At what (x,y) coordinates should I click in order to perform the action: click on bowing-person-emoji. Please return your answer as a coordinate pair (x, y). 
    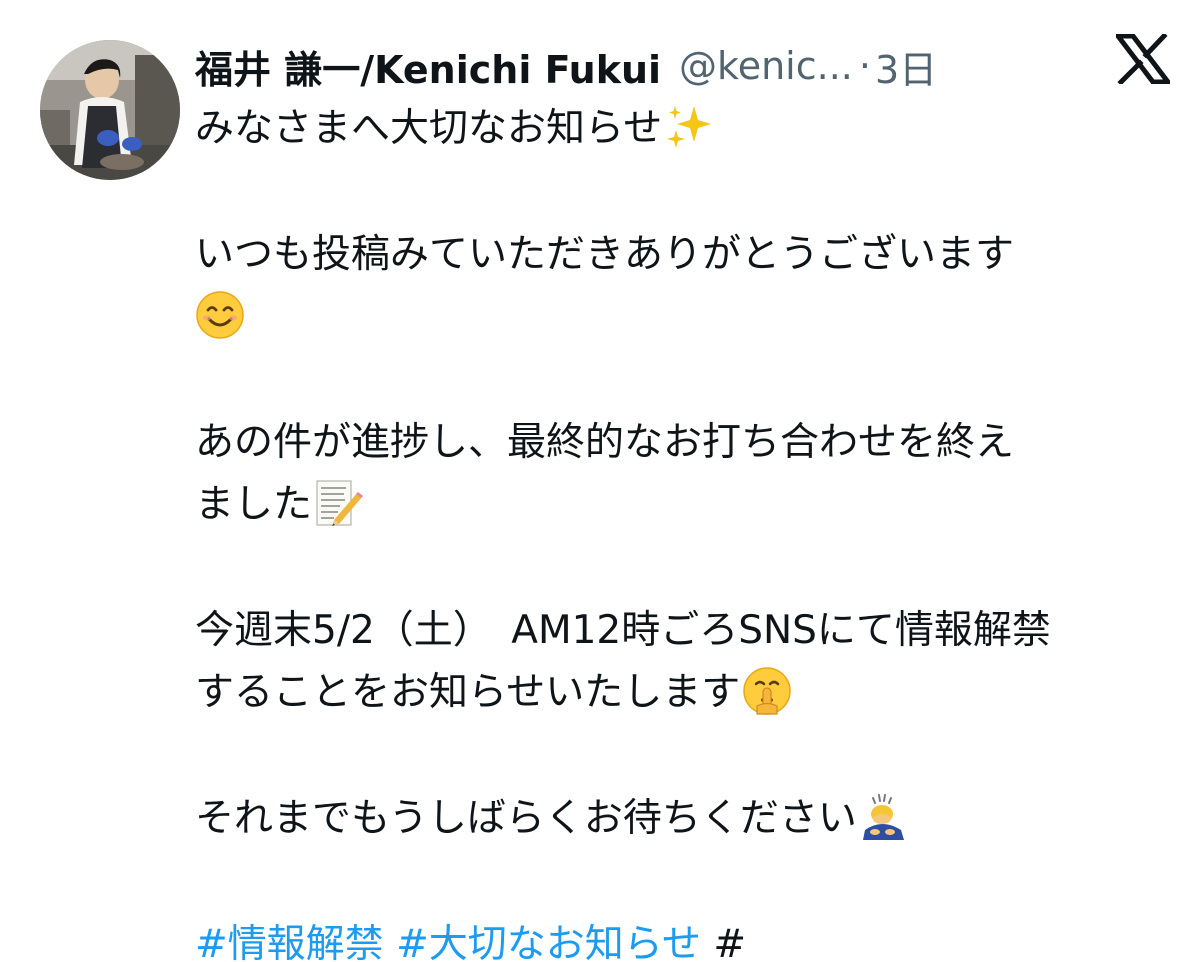
    Looking at the image, I should click on (884, 817).